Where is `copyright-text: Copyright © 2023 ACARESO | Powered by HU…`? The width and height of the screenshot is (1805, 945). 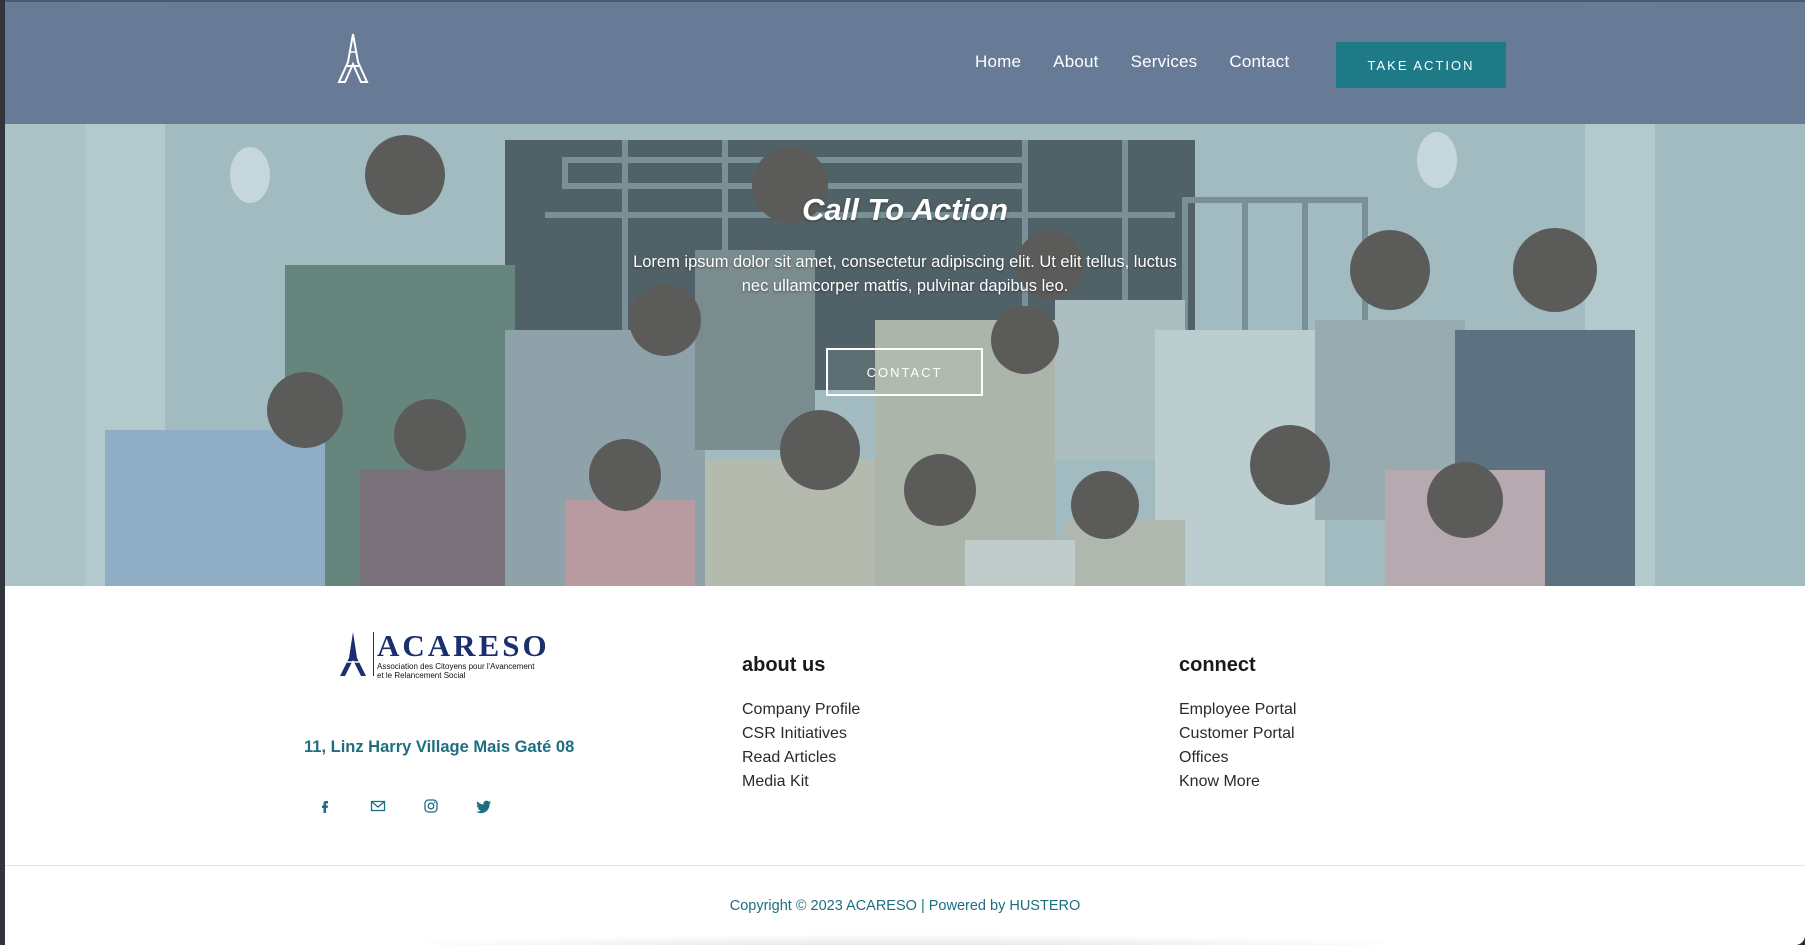 copyright-text: Copyright © 2023 ACARESO | Powered by HU… is located at coordinates (905, 906).